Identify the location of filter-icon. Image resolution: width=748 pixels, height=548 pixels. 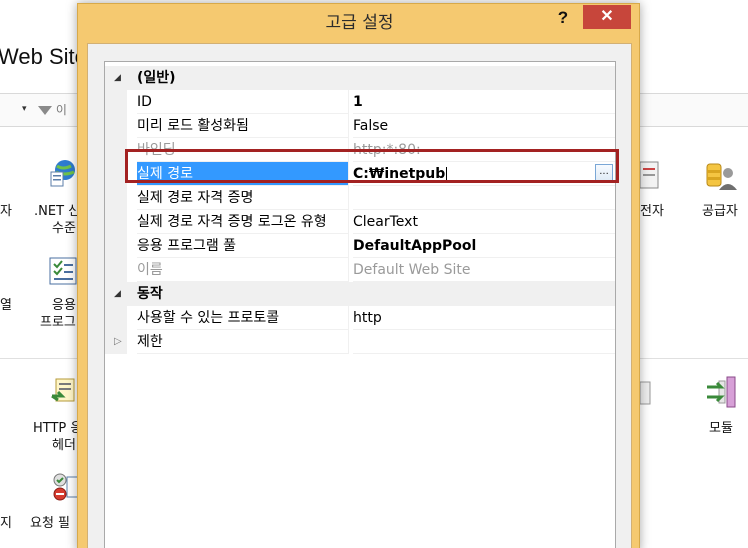
(45, 110).